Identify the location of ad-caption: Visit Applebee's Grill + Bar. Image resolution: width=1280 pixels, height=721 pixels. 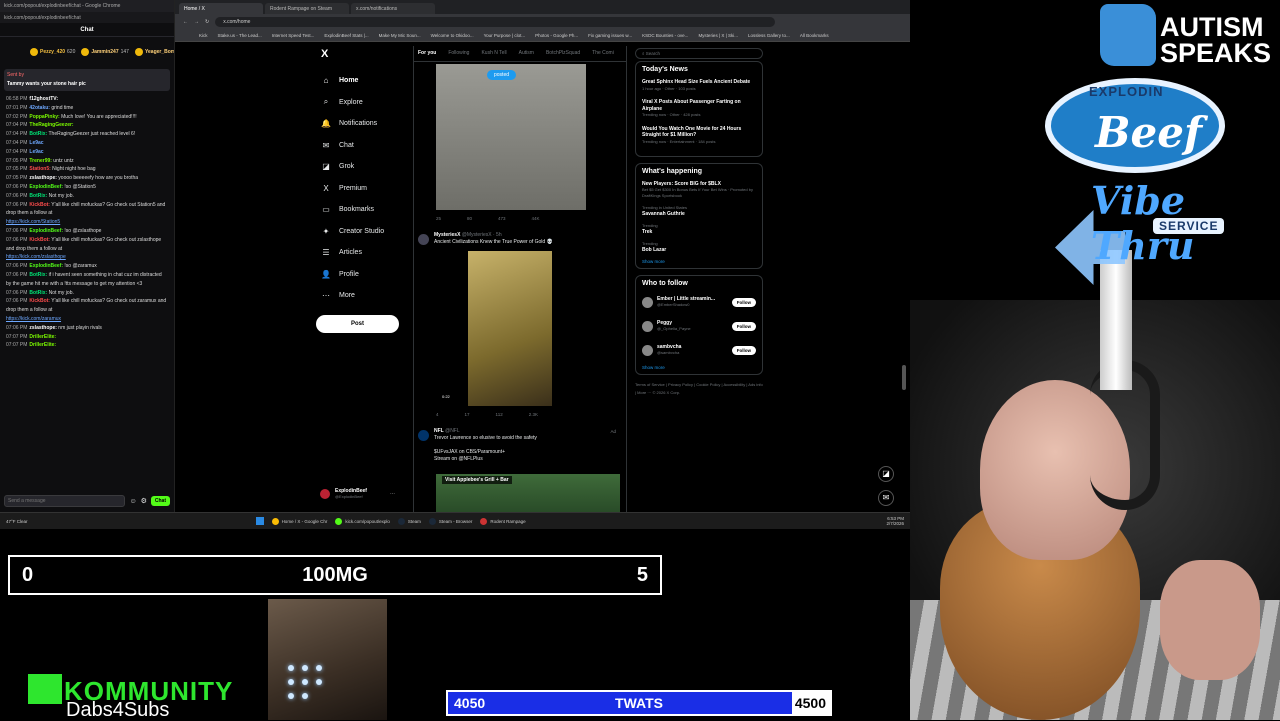
(477, 480).